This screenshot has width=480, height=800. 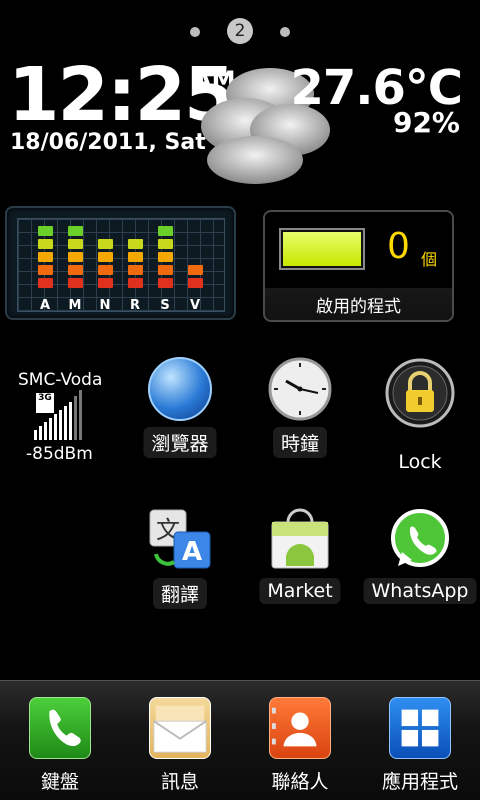 What do you see at coordinates (165, 305) in the screenshot?
I see `equalizer-label: S` at bounding box center [165, 305].